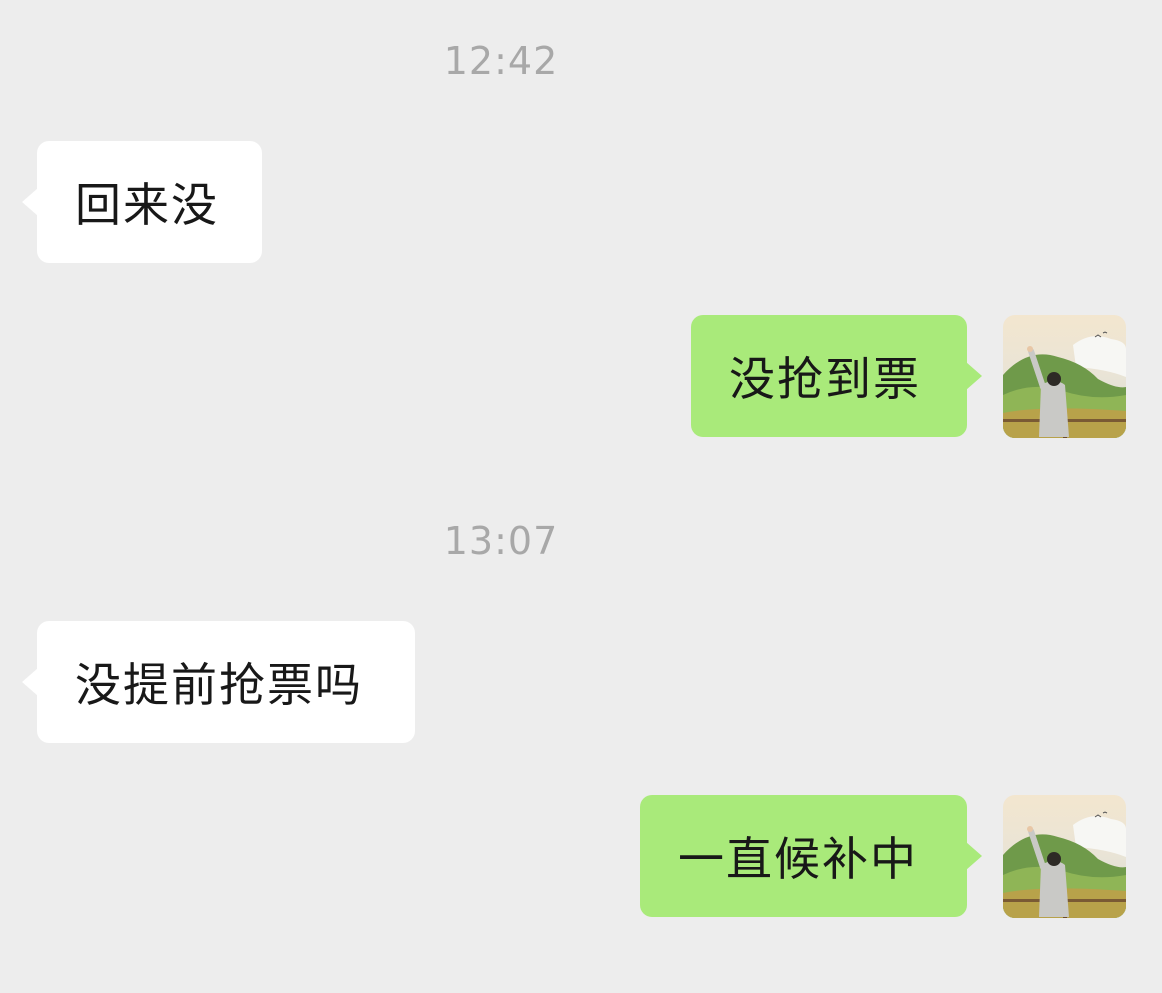 Image resolution: width=1162 pixels, height=993 pixels. I want to click on message-timestamp: 12:42, so click(501, 61).